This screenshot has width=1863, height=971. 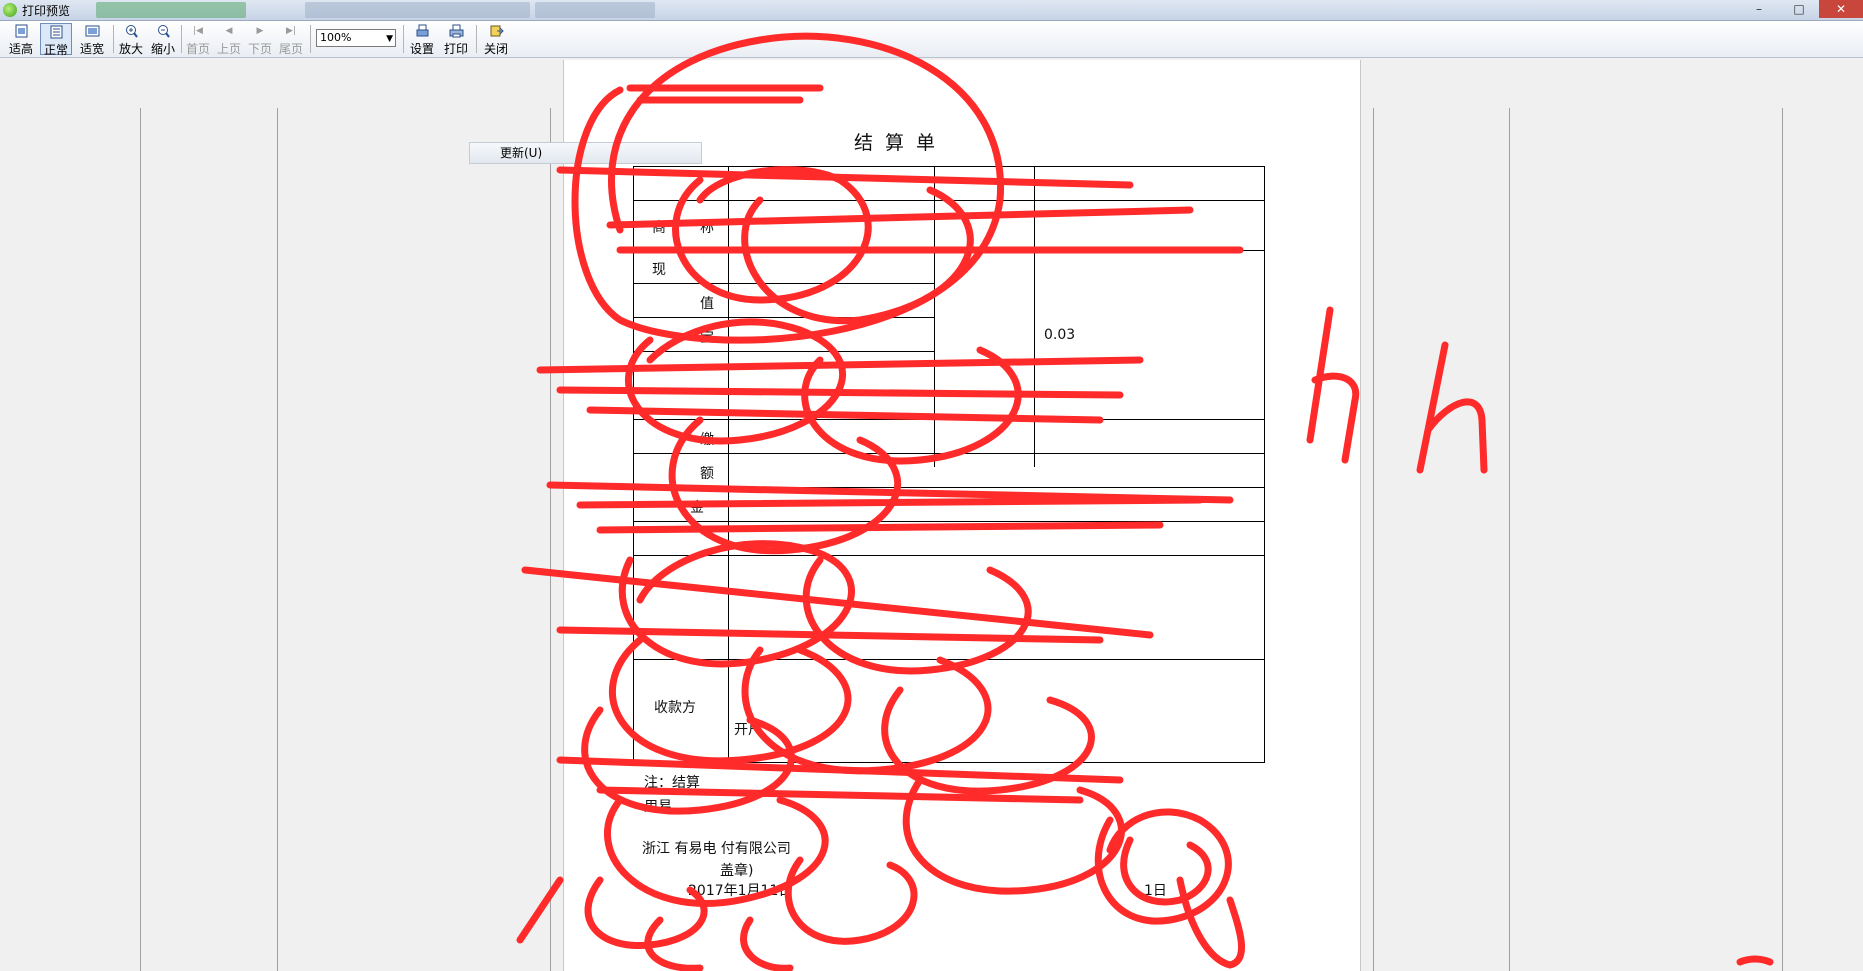 I want to click on printer-icon, so click(x=456, y=31).